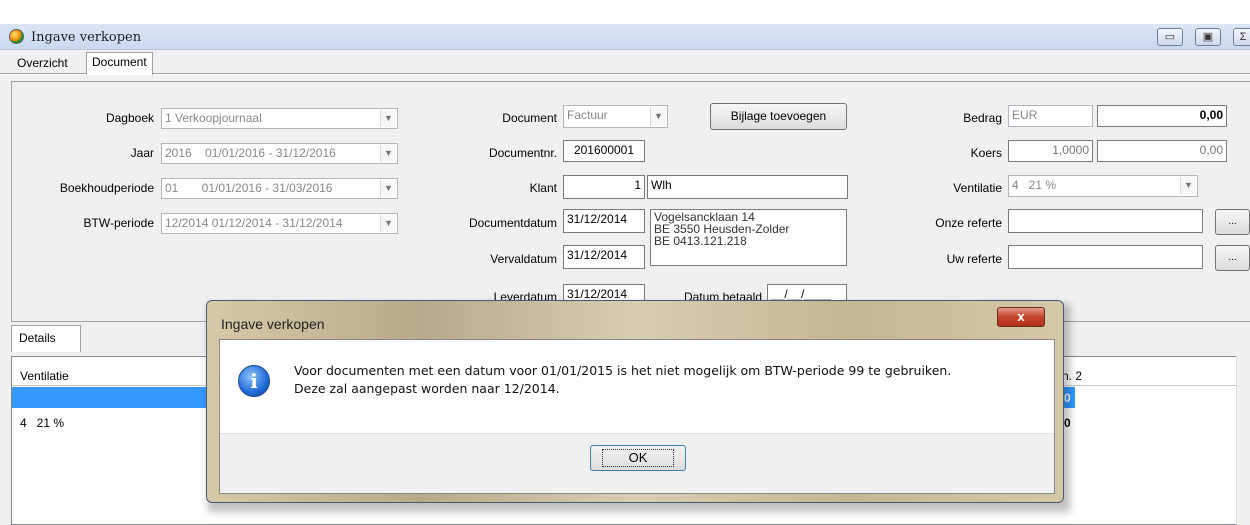 This screenshot has width=1250, height=525. Describe the element at coordinates (1162, 151) in the screenshot. I see `koers-amount-field: 0,00` at that location.